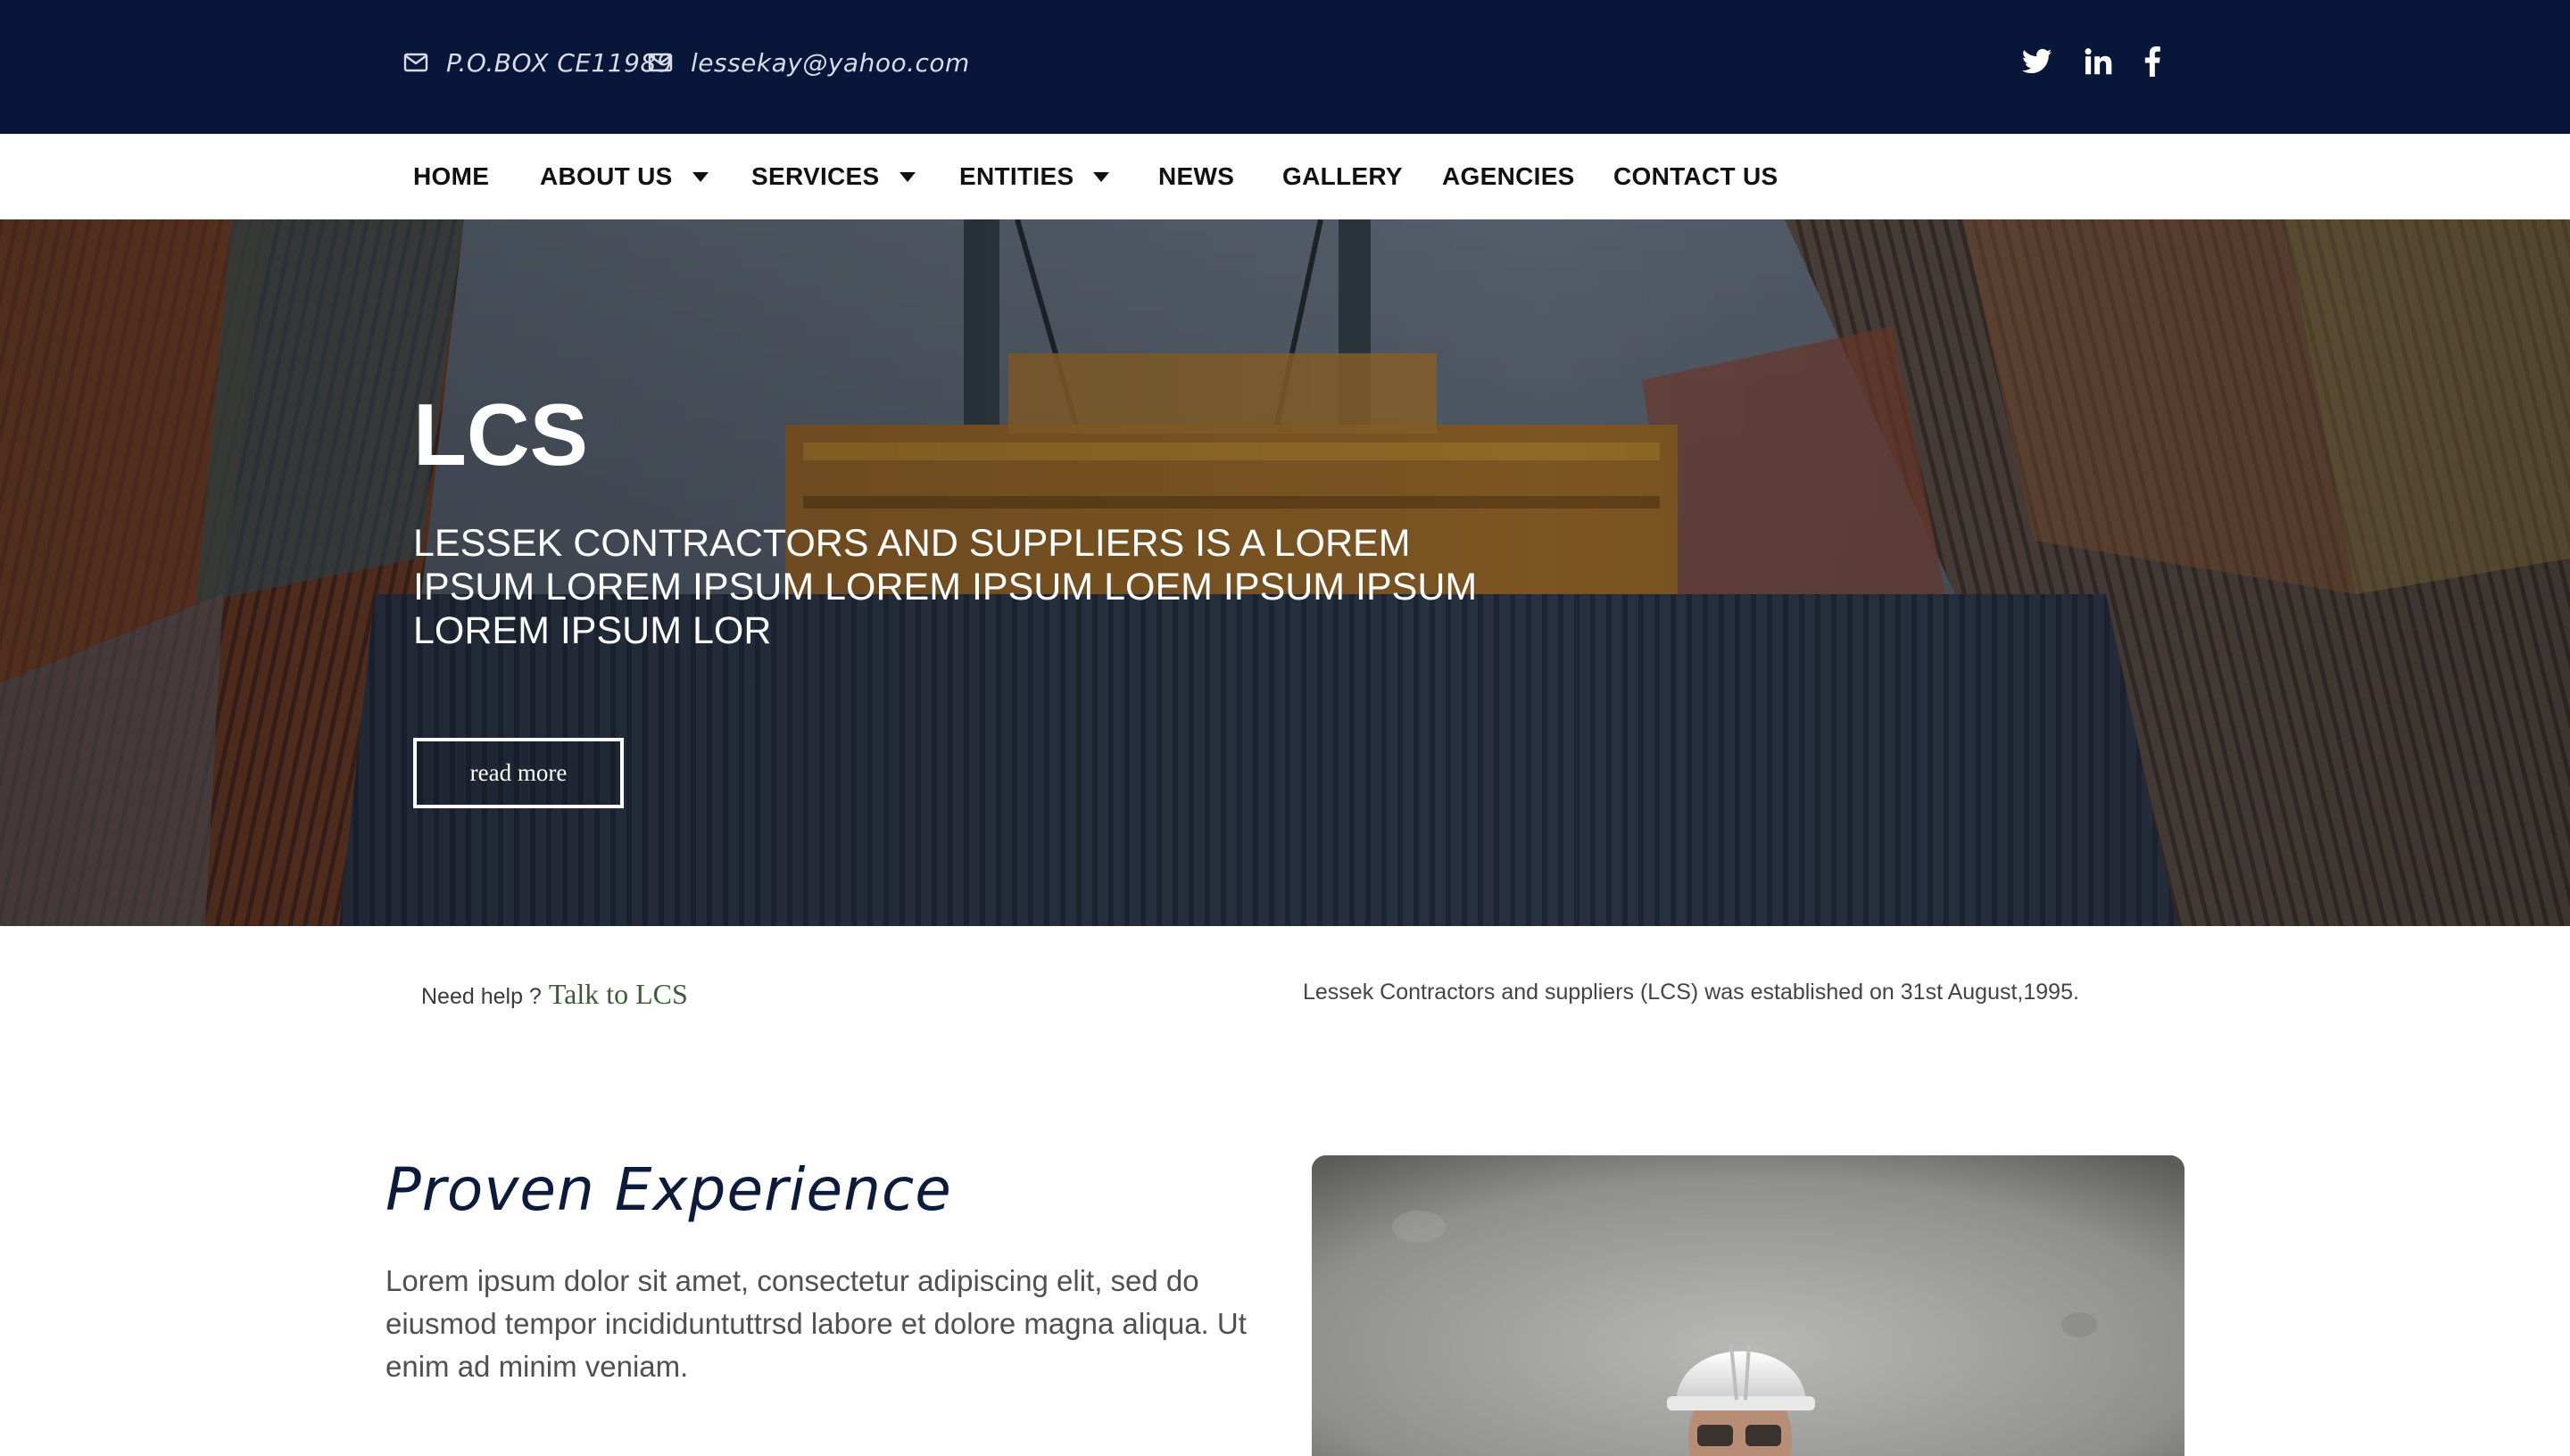 The width and height of the screenshot is (2570, 1456). What do you see at coordinates (831, 63) in the screenshot?
I see `email-text: lessekay@yahoo.com` at bounding box center [831, 63].